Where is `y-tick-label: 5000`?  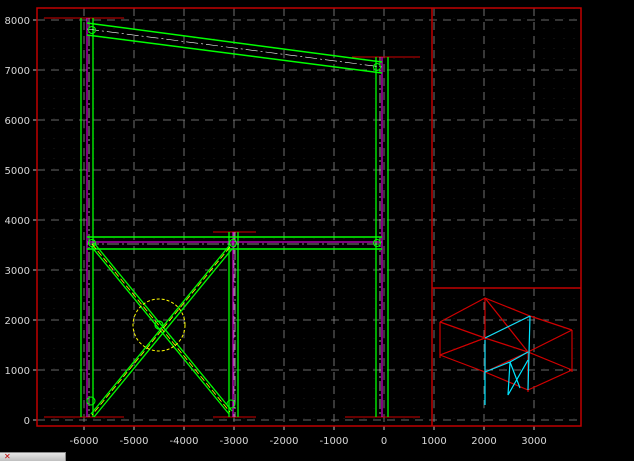 y-tick-label: 5000 is located at coordinates (17, 171).